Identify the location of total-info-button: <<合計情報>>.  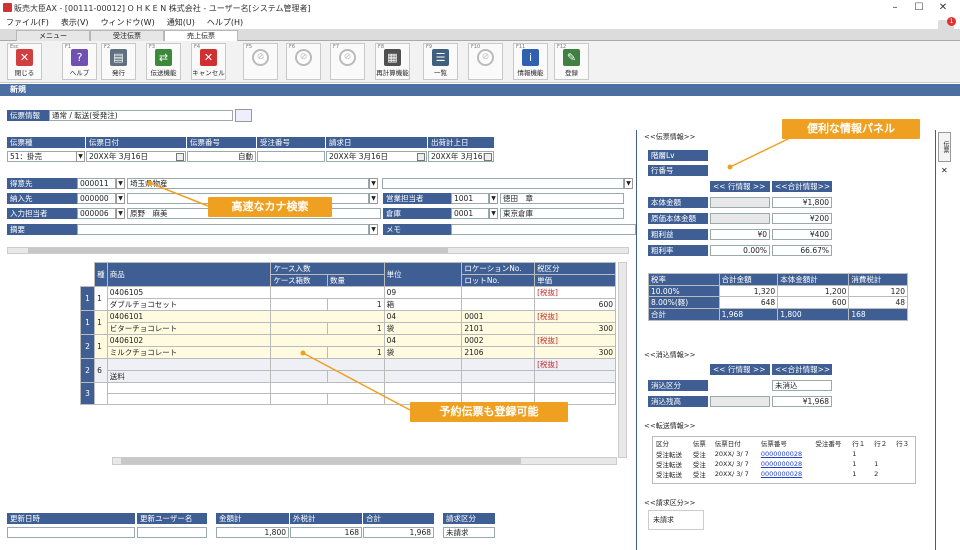
(802, 186).